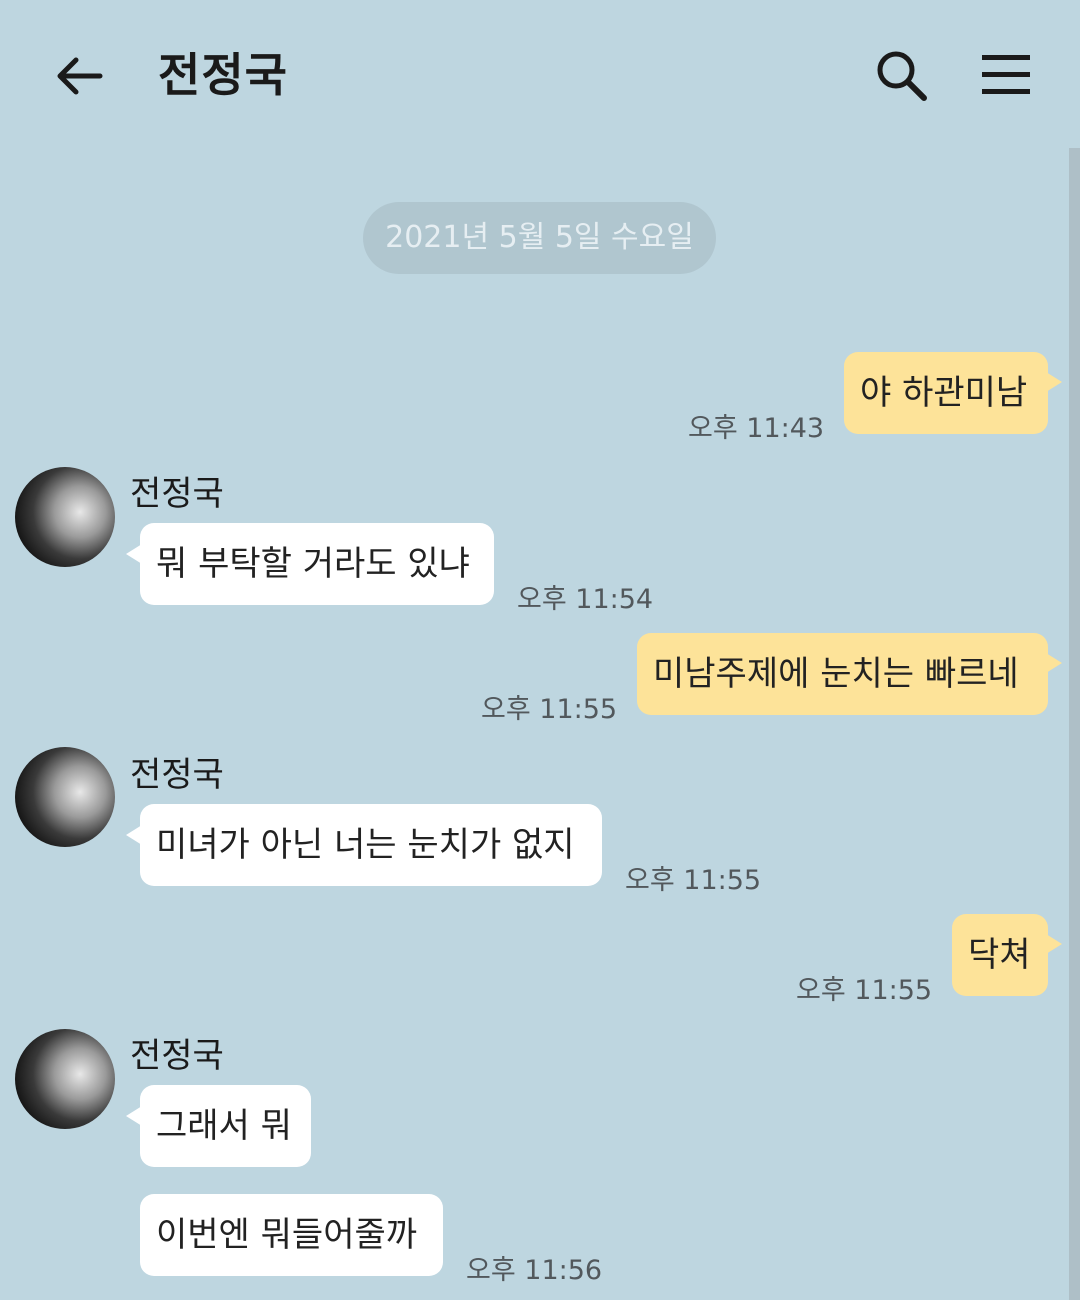 The height and width of the screenshot is (1300, 1080). Describe the element at coordinates (902, 76) in the screenshot. I see `search-icon` at that location.